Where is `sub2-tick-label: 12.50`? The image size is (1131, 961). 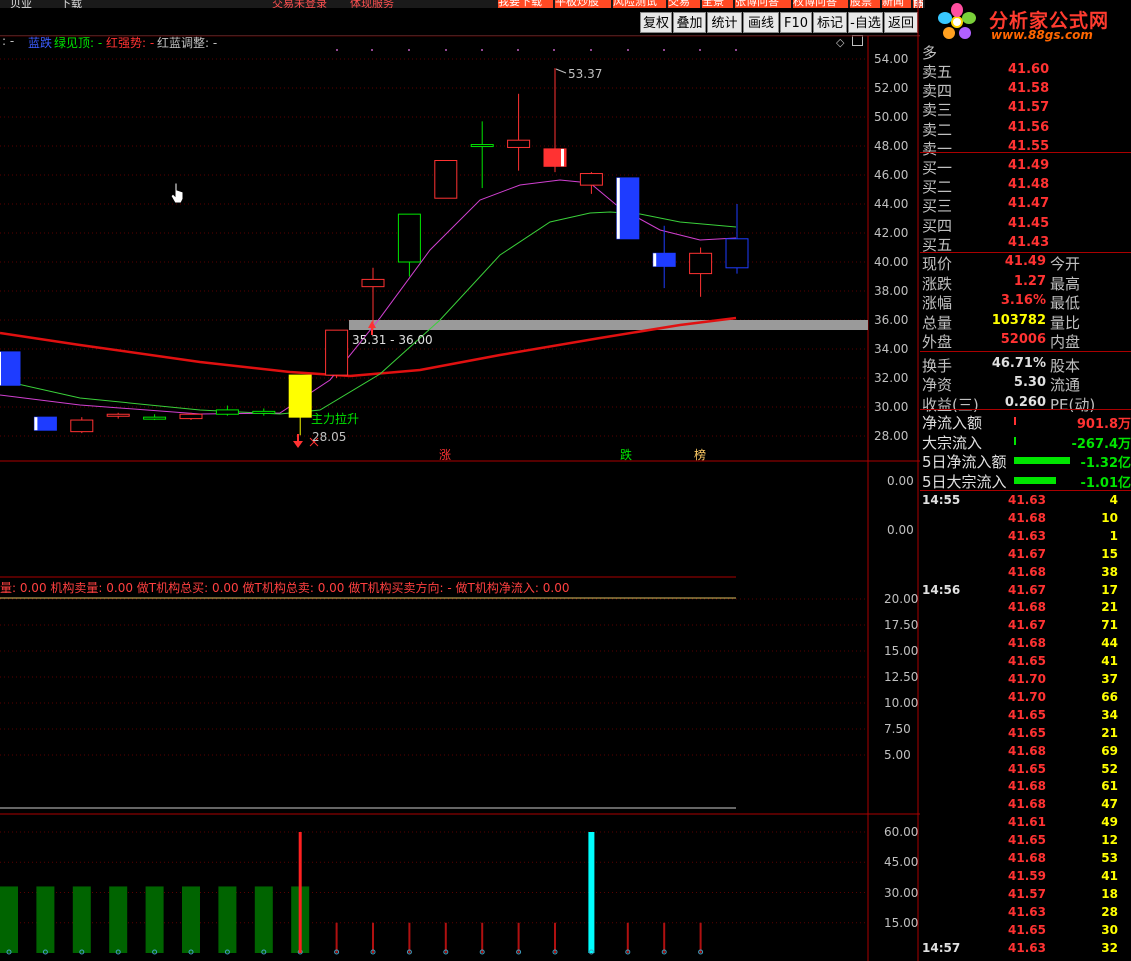 sub2-tick-label: 12.50 is located at coordinates (901, 677).